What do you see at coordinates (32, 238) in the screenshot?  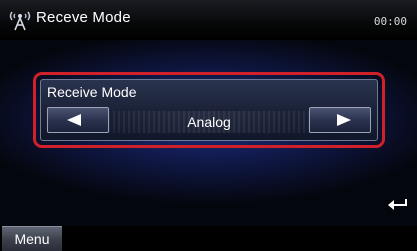 I see `menu-button: Menu` at bounding box center [32, 238].